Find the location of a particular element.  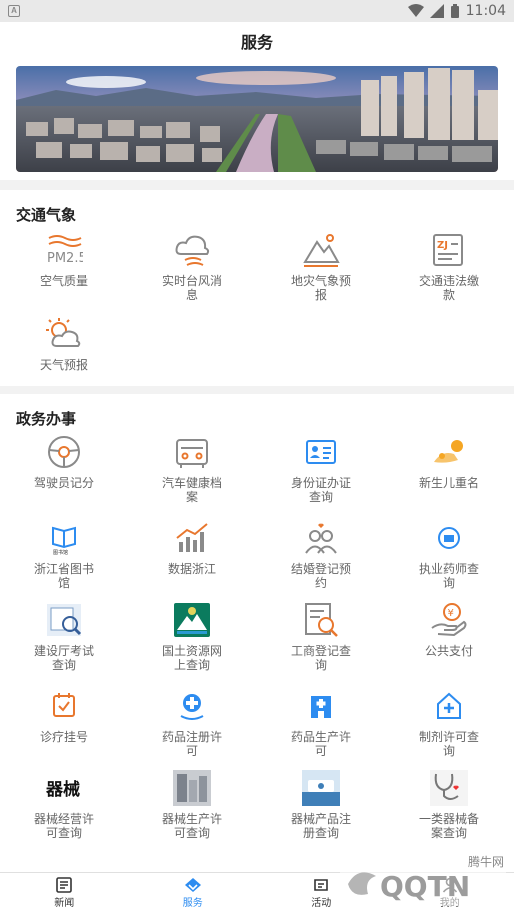

svg-text: ZJ is located at coordinates (442, 245).